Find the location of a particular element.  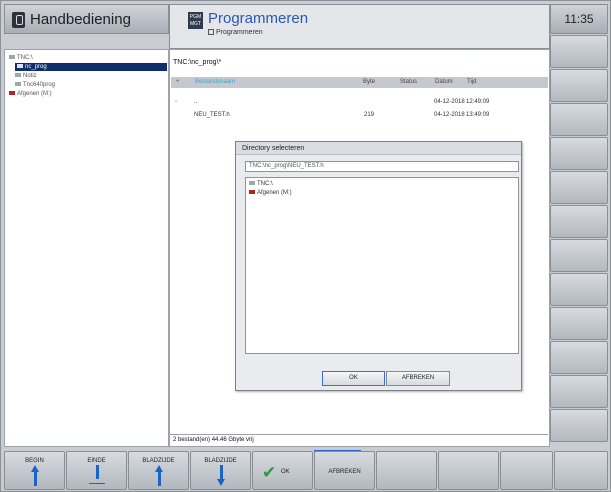

tree-item-label: nc_prog is located at coordinates (36, 67).